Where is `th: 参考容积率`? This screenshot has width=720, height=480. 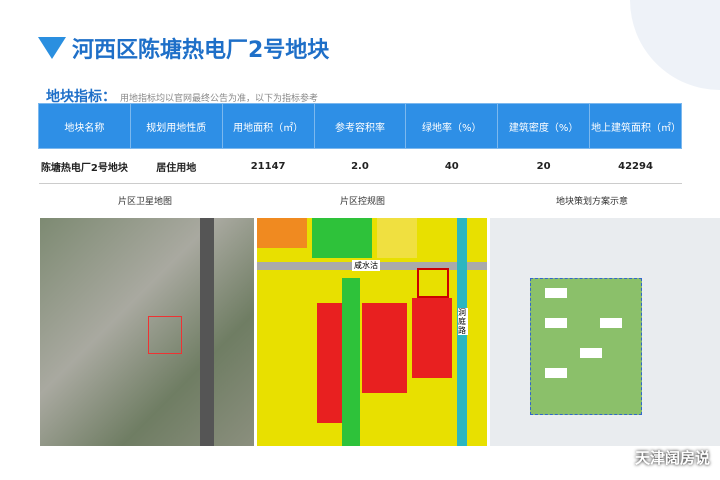
th: 参考容积率 is located at coordinates (360, 126).